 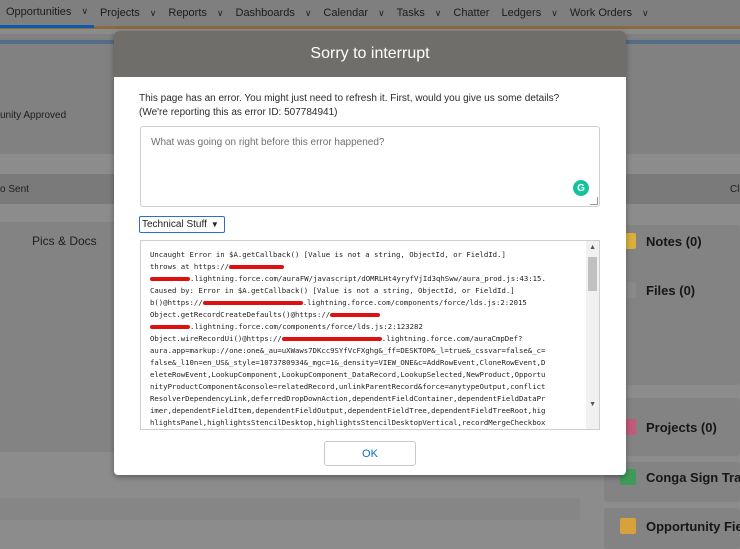 I want to click on nav-item-label: Reports, so click(x=187, y=13).